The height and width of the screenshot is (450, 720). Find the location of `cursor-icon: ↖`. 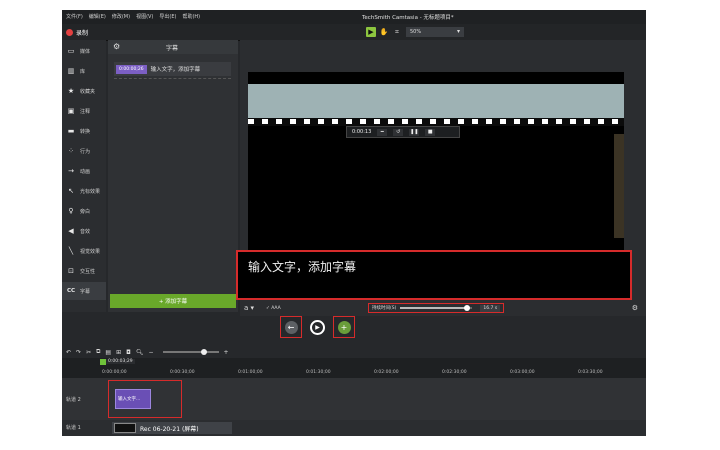

cursor-icon: ↖ is located at coordinates (71, 191).